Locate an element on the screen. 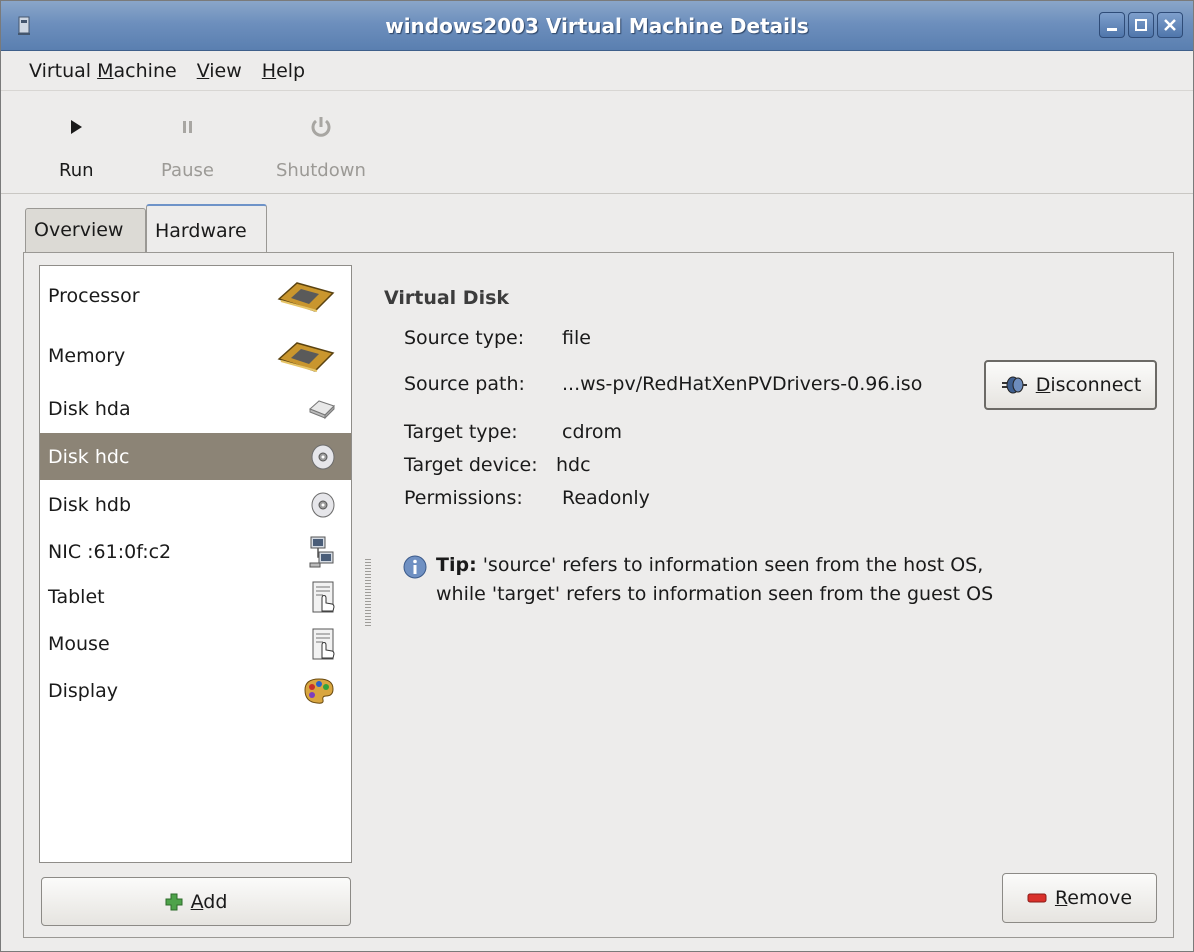  shutdown-button: Shutdown is located at coordinates (321, 141).